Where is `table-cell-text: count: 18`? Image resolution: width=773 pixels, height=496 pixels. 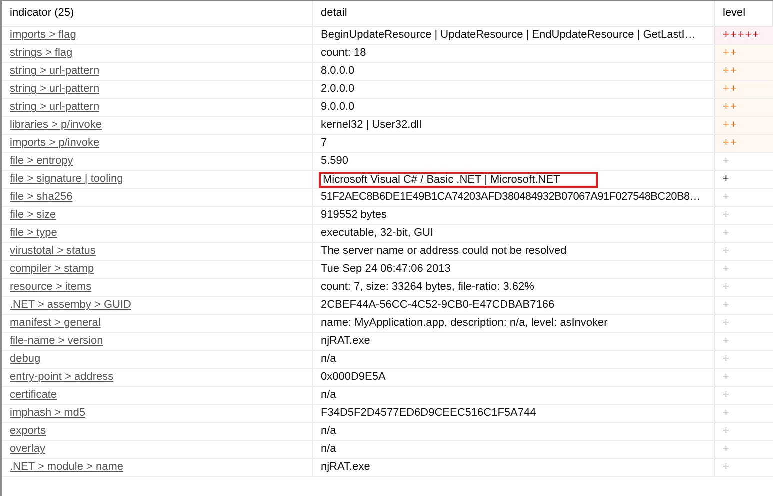 table-cell-text: count: 18 is located at coordinates (344, 54).